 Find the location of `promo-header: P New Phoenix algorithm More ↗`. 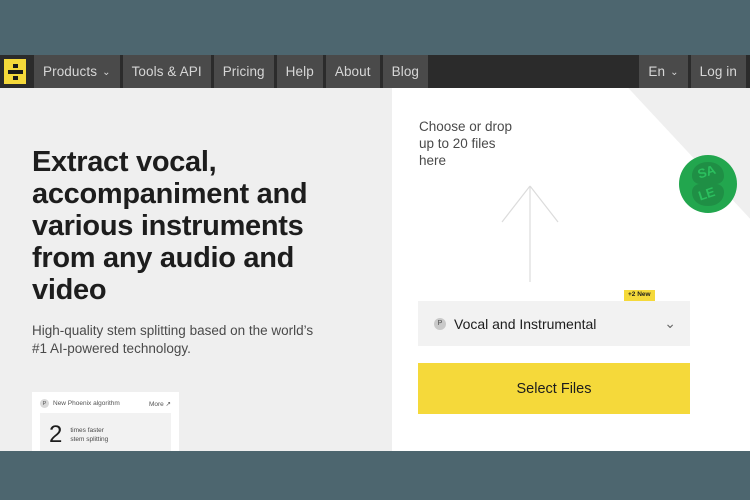

promo-header: P New Phoenix algorithm More ↗ is located at coordinates (105, 403).